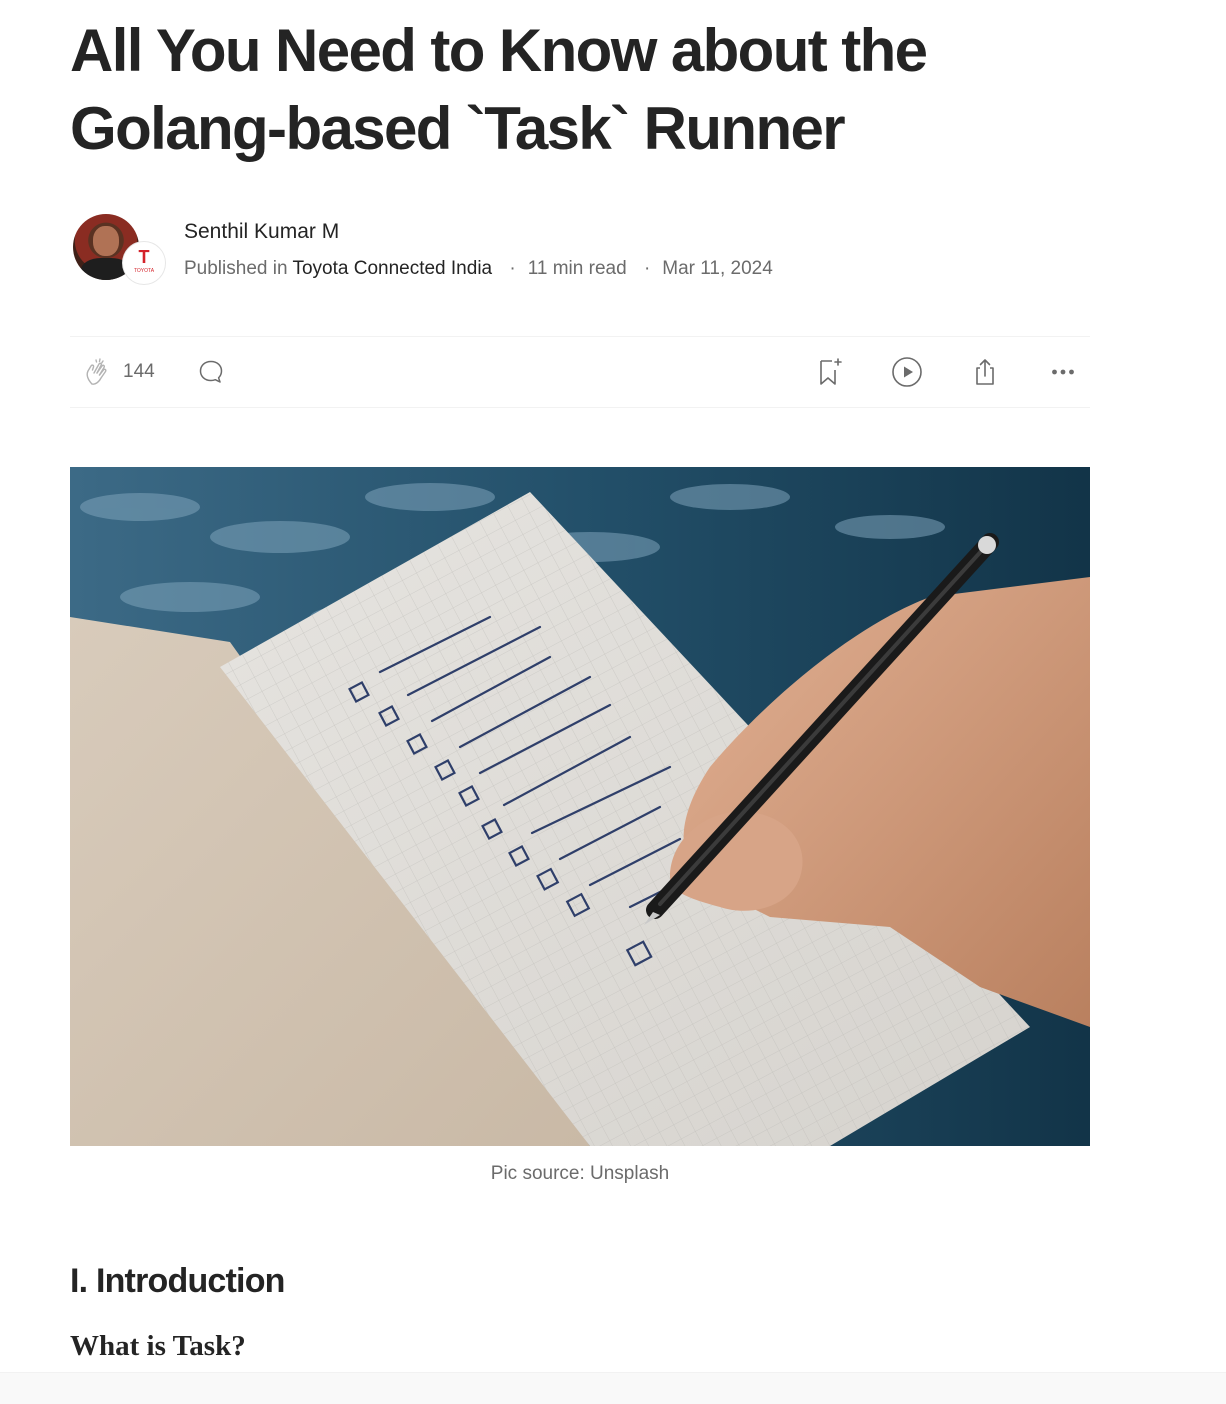 This screenshot has height=1404, width=1226. I want to click on clap-count: 144, so click(139, 371).